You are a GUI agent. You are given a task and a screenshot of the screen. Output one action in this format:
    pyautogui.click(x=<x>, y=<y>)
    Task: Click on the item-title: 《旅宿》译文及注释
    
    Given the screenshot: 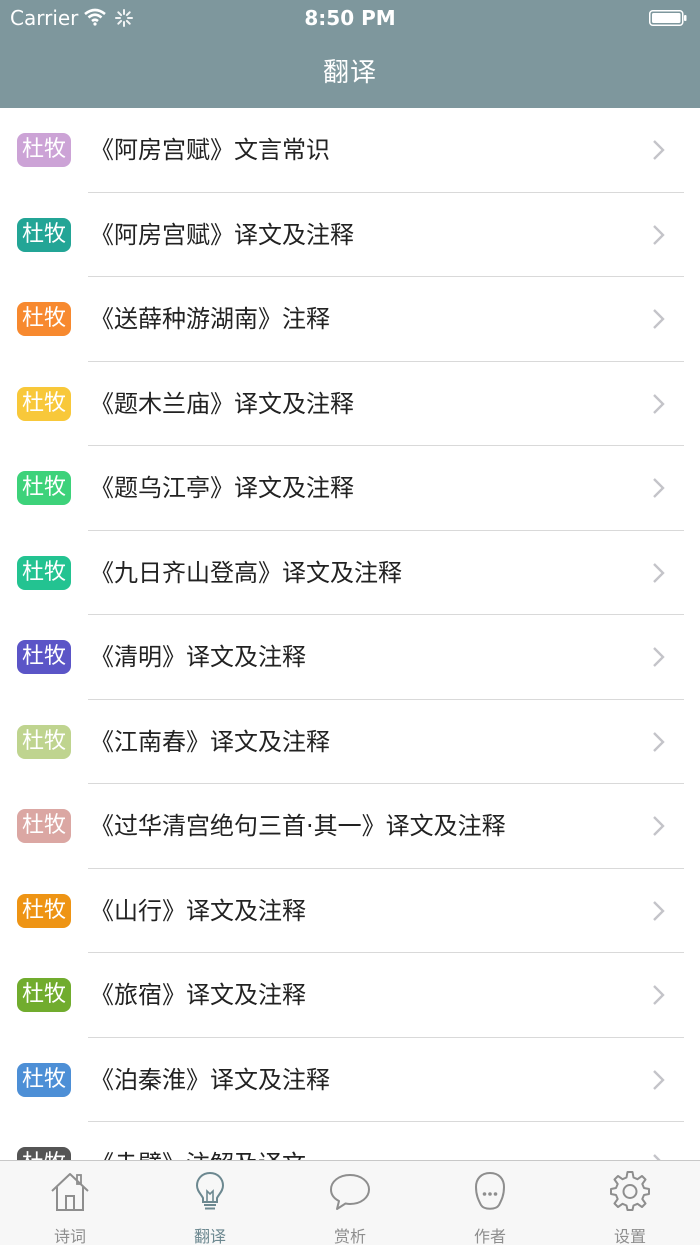 What is the action you would take?
    pyautogui.click(x=198, y=995)
    